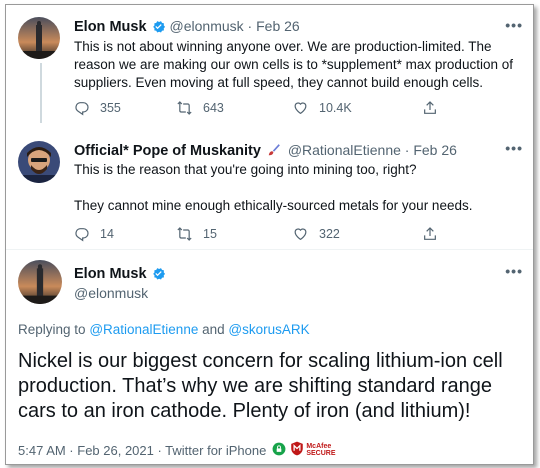  What do you see at coordinates (297, 450) in the screenshot?
I see `mcafee-shield-icon` at bounding box center [297, 450].